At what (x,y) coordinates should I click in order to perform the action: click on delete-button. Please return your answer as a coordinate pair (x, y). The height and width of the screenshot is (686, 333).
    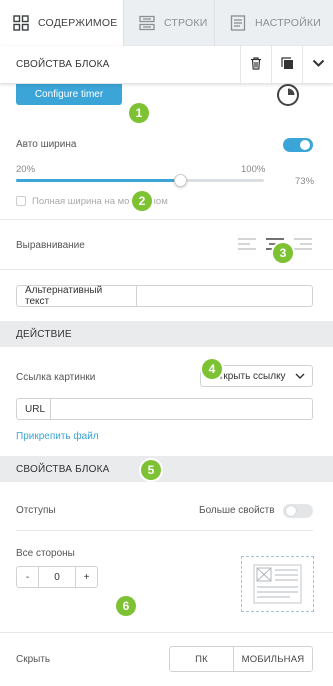
    Looking at the image, I should click on (255, 64).